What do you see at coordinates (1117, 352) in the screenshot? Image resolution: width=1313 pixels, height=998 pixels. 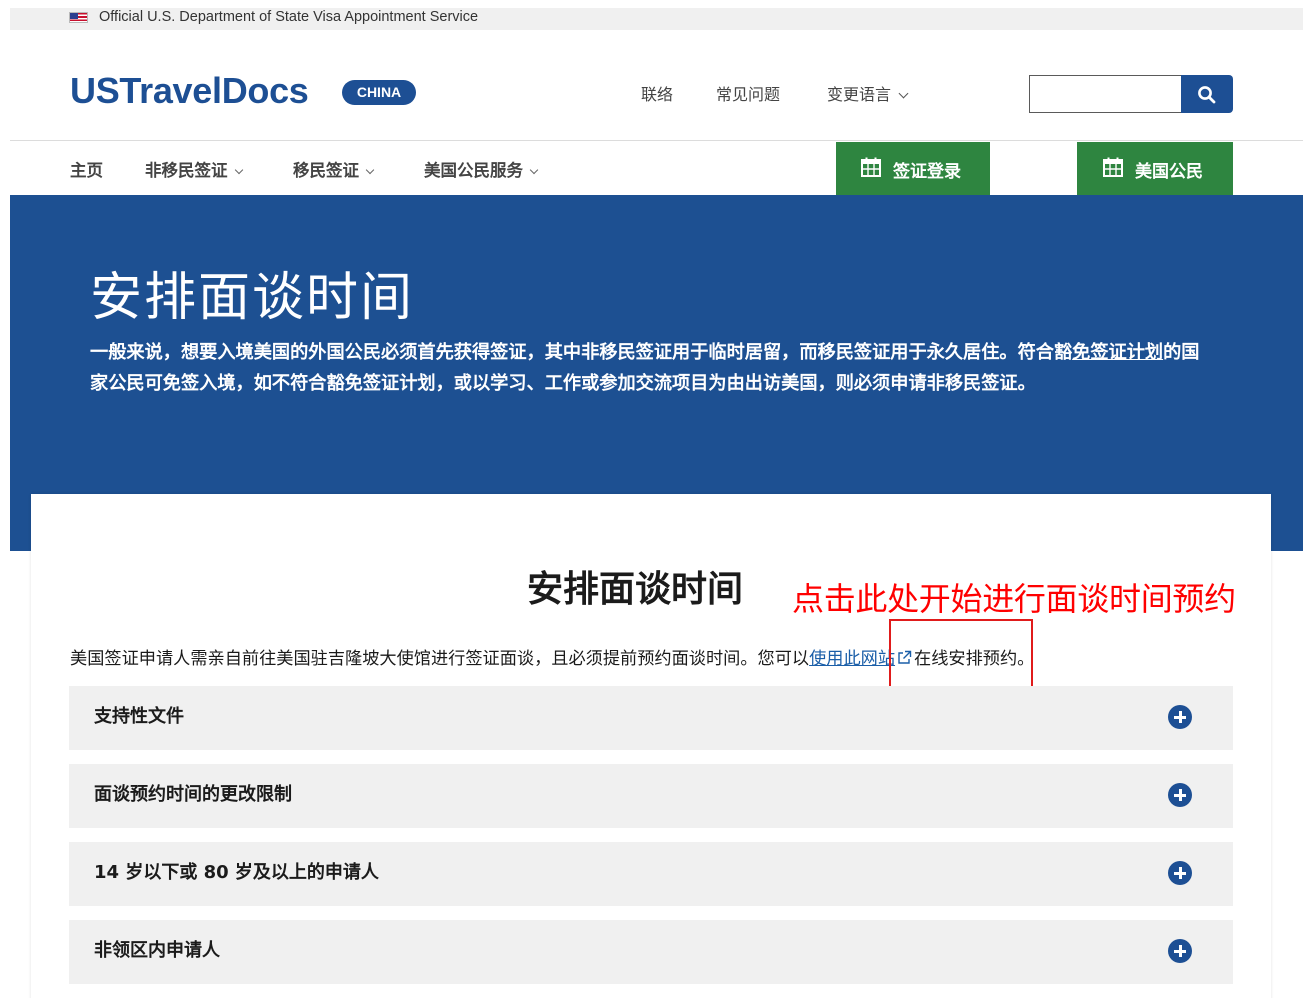 I see `visa-waiver-program-link: 免签证计划` at bounding box center [1117, 352].